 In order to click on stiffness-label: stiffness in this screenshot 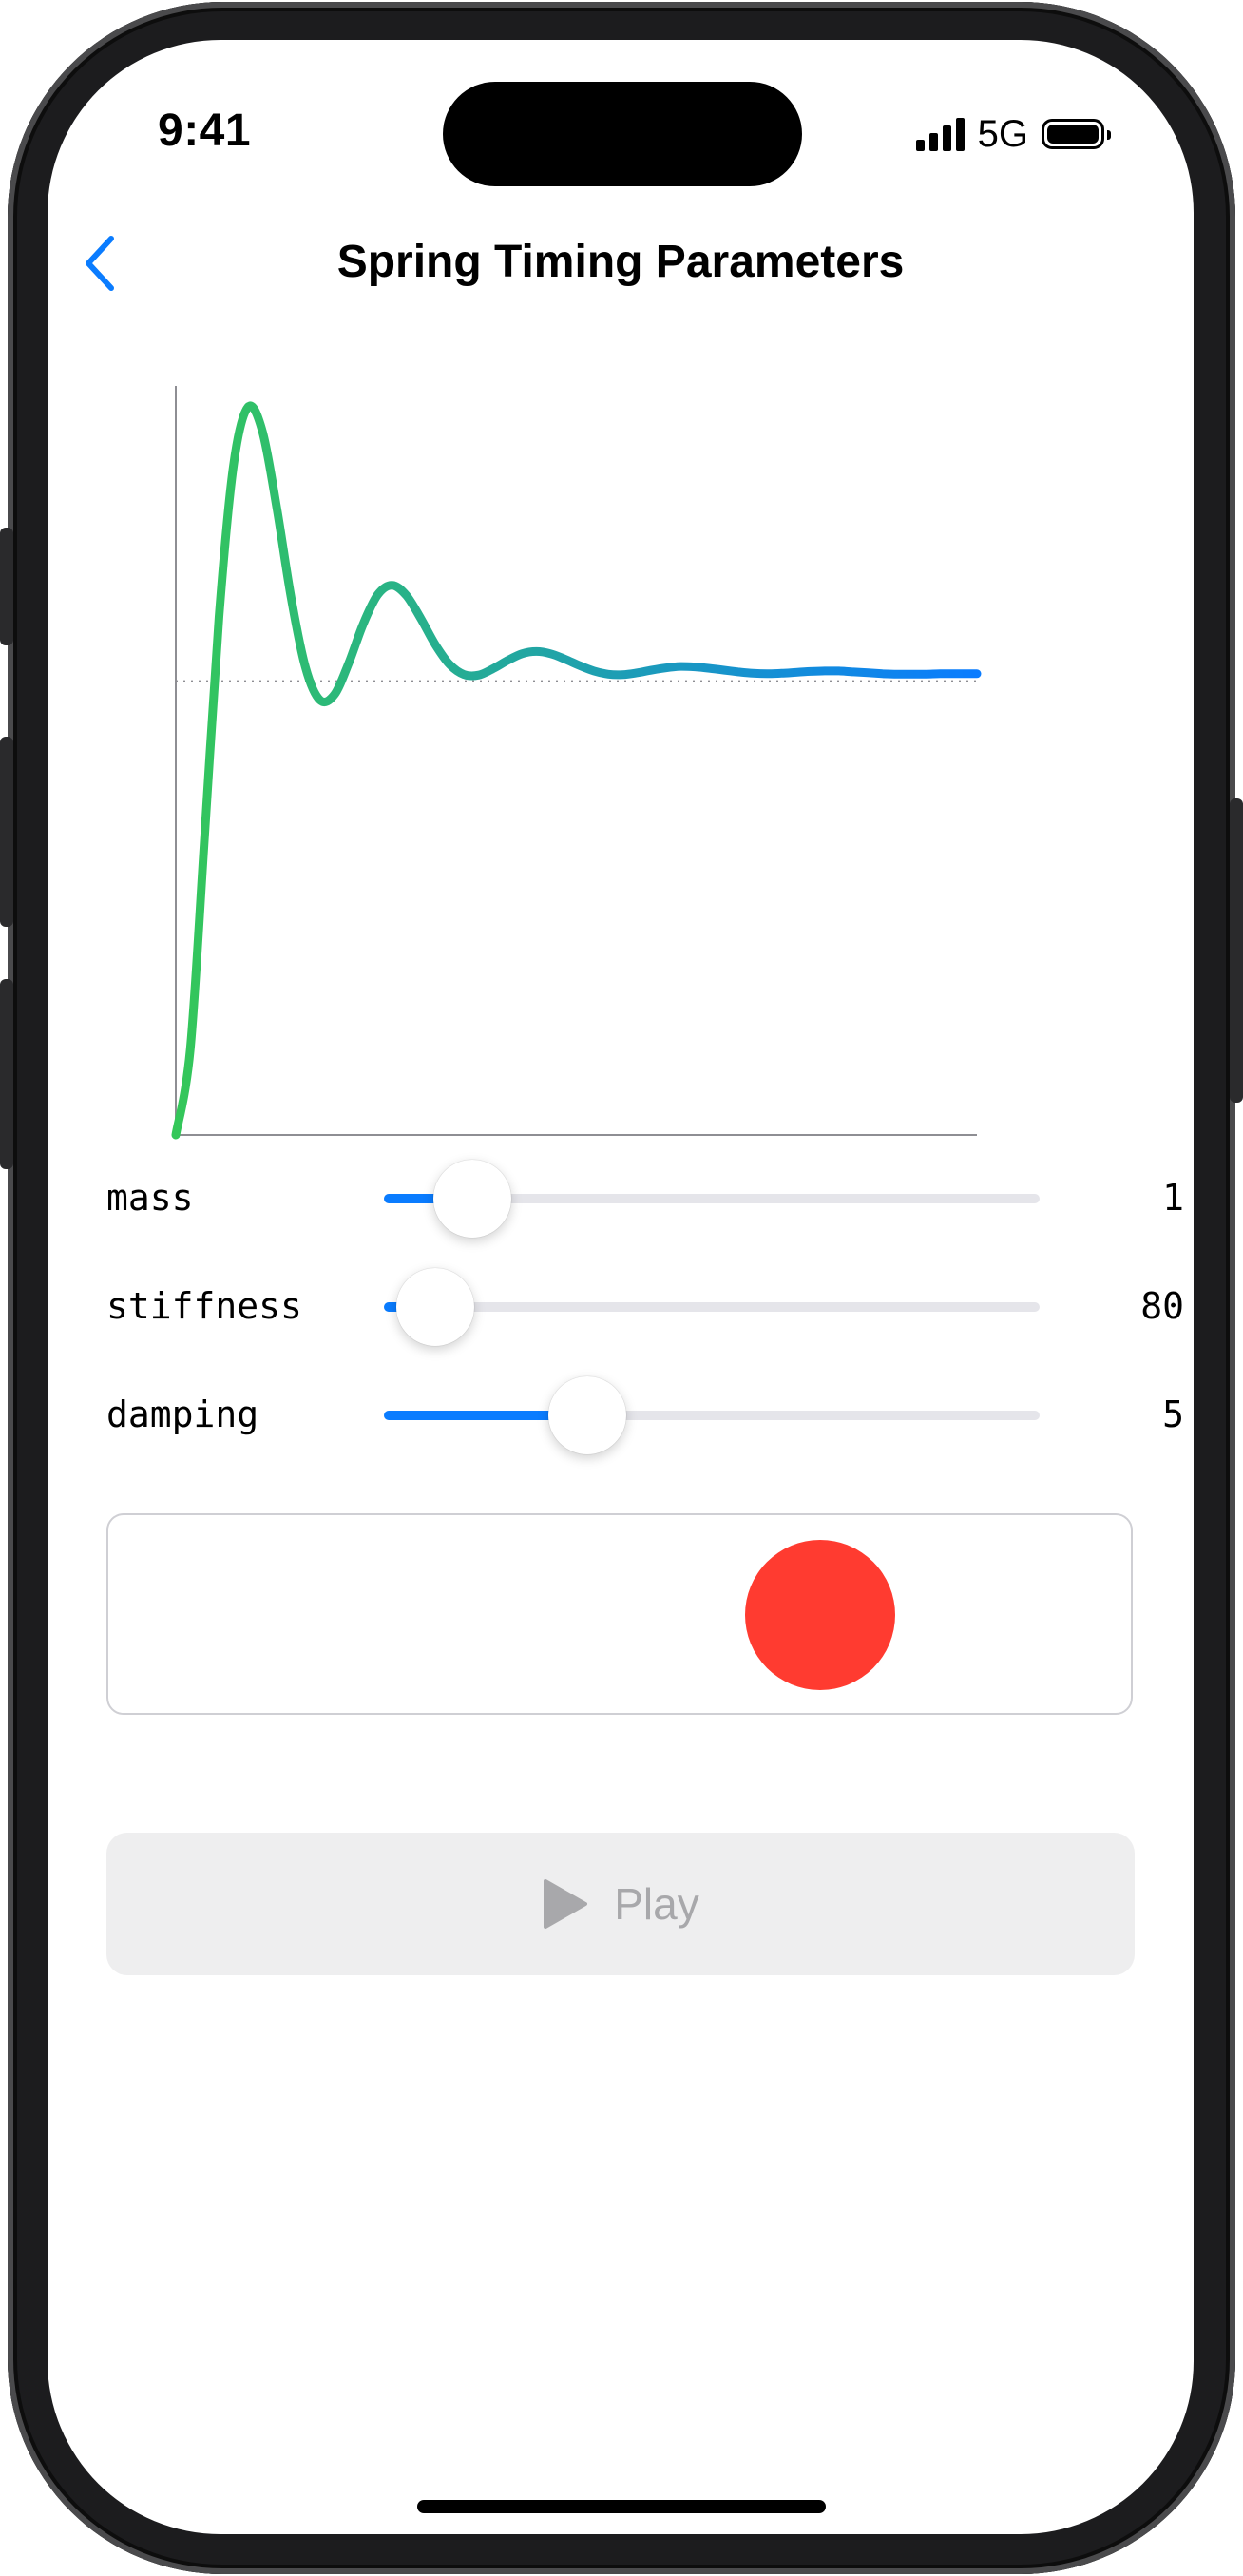, I will do `click(204, 1306)`.